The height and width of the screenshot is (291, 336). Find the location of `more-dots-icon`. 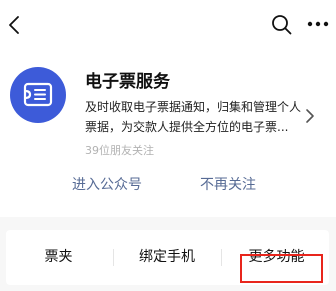

more-dots-icon is located at coordinates (318, 24).